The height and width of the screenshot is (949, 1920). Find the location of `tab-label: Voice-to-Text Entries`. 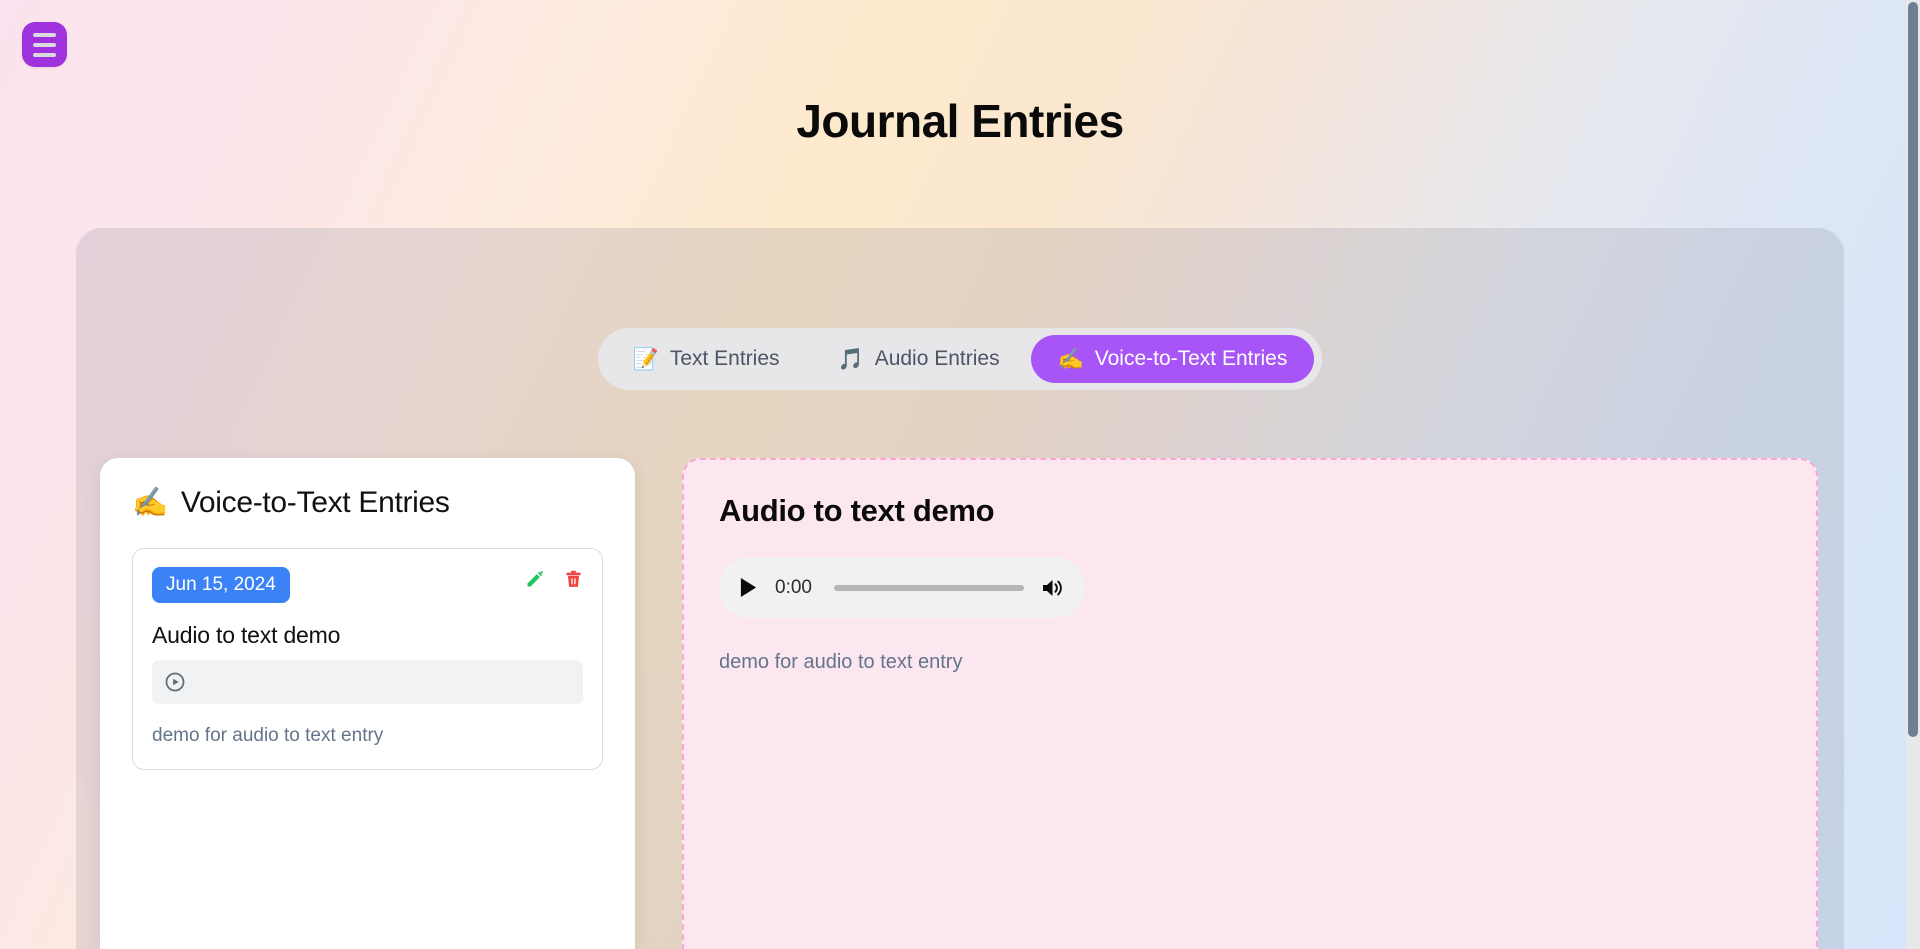

tab-label: Voice-to-Text Entries is located at coordinates (1191, 358).